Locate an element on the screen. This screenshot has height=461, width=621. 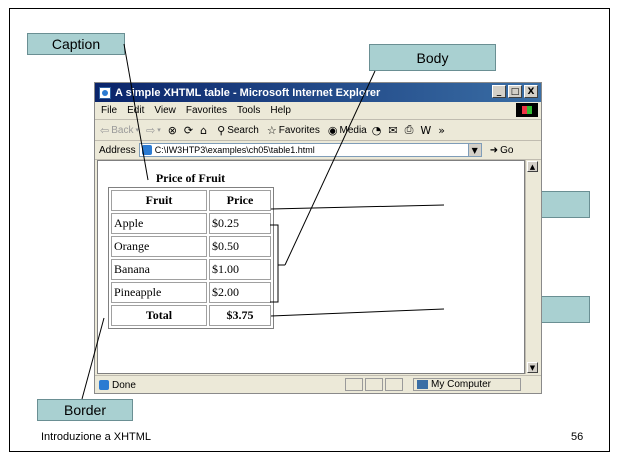
edit-button: W is located at coordinates (426, 130).